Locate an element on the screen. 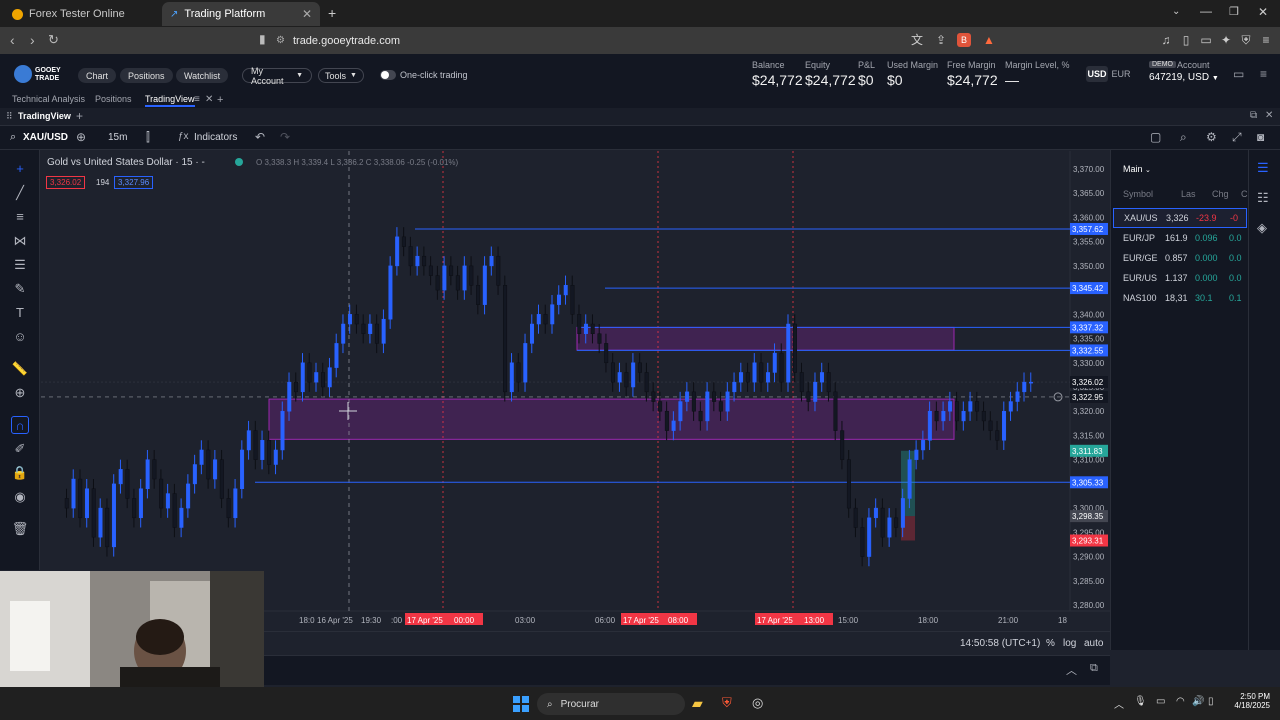 The image size is (1280, 720). maximize-icon: ❐ is located at coordinates (1234, 11).